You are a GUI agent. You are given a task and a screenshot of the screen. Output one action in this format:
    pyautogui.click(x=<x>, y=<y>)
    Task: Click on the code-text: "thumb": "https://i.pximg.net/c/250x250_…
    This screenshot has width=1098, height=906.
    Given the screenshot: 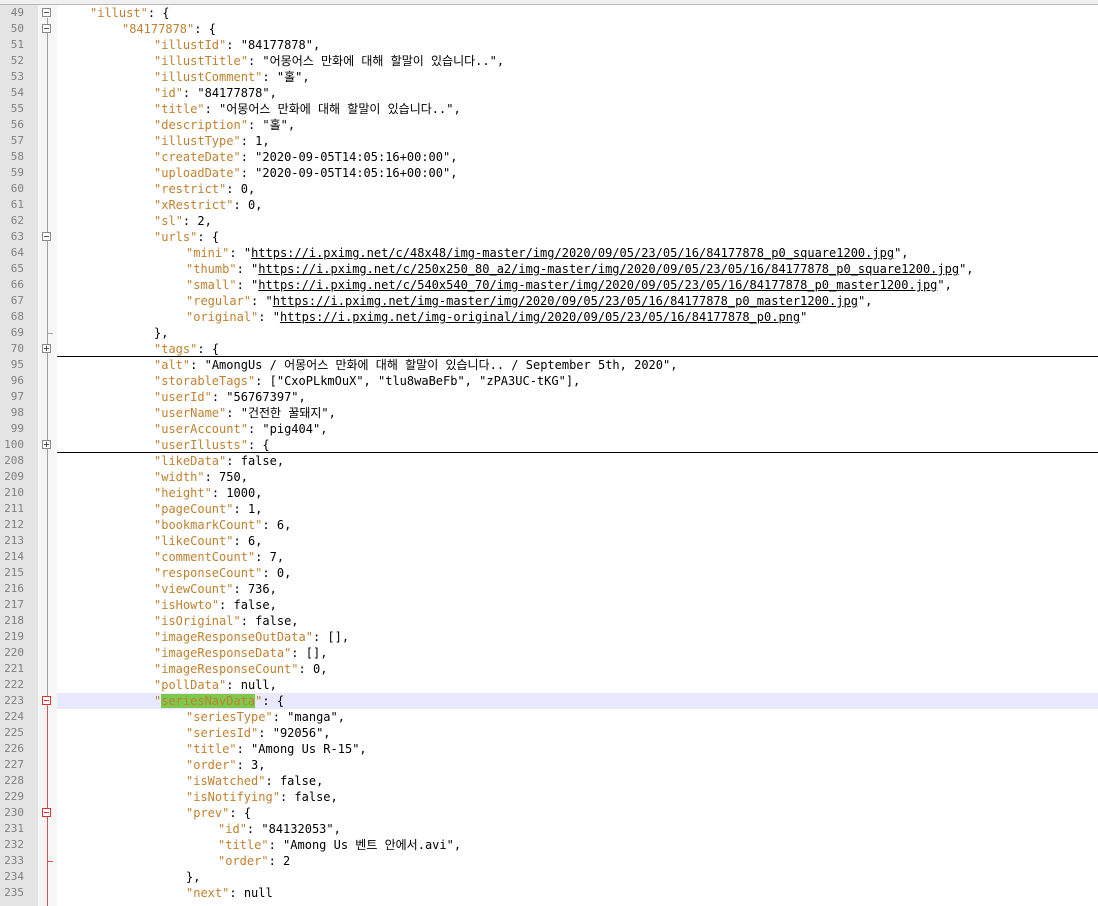 What is the action you would take?
    pyautogui.click(x=580, y=269)
    